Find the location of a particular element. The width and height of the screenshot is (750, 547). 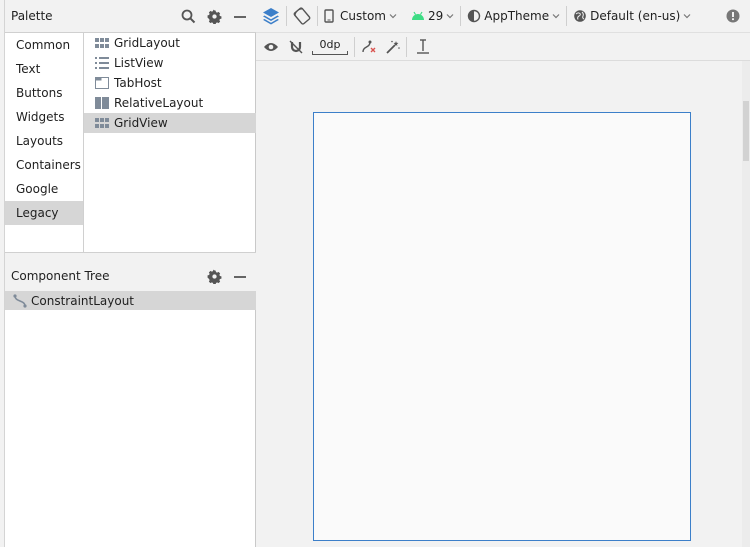

design-toolbar: Custom 29 AppTheme Default (en-us) is located at coordinates (503, 16).